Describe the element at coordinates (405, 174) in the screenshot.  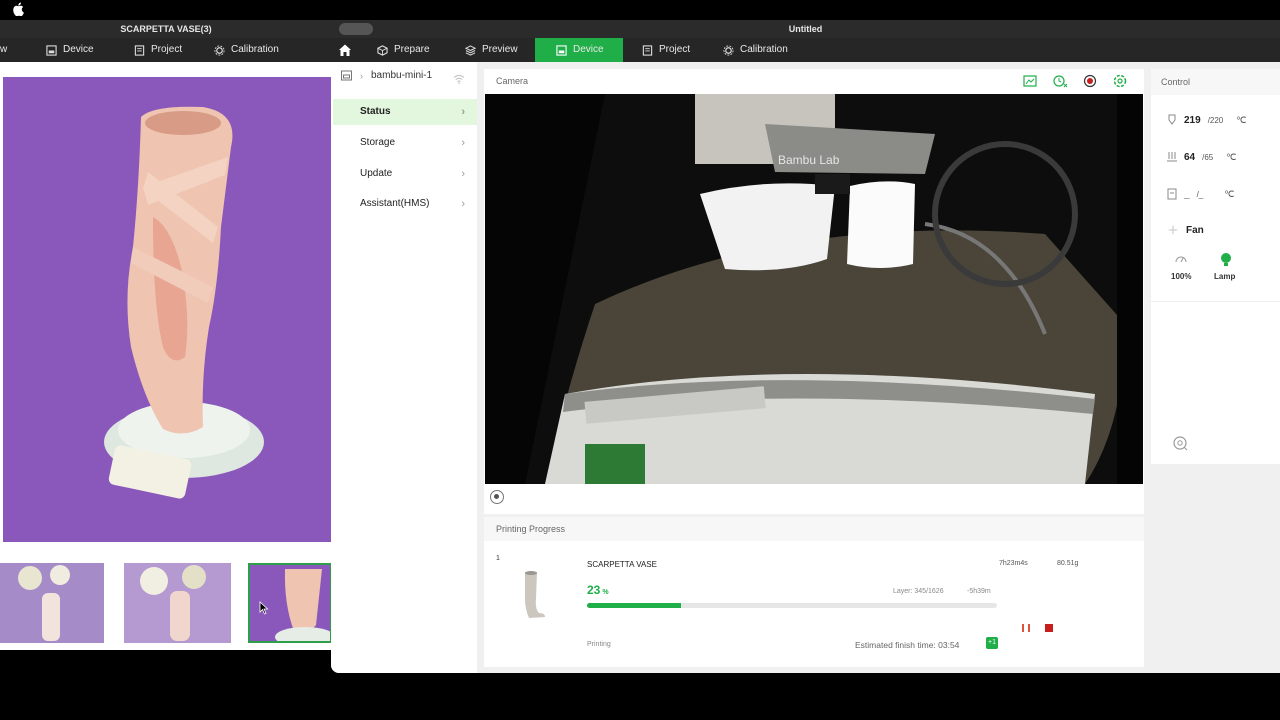
I see `sidebar-item-update: Update ›` at that location.